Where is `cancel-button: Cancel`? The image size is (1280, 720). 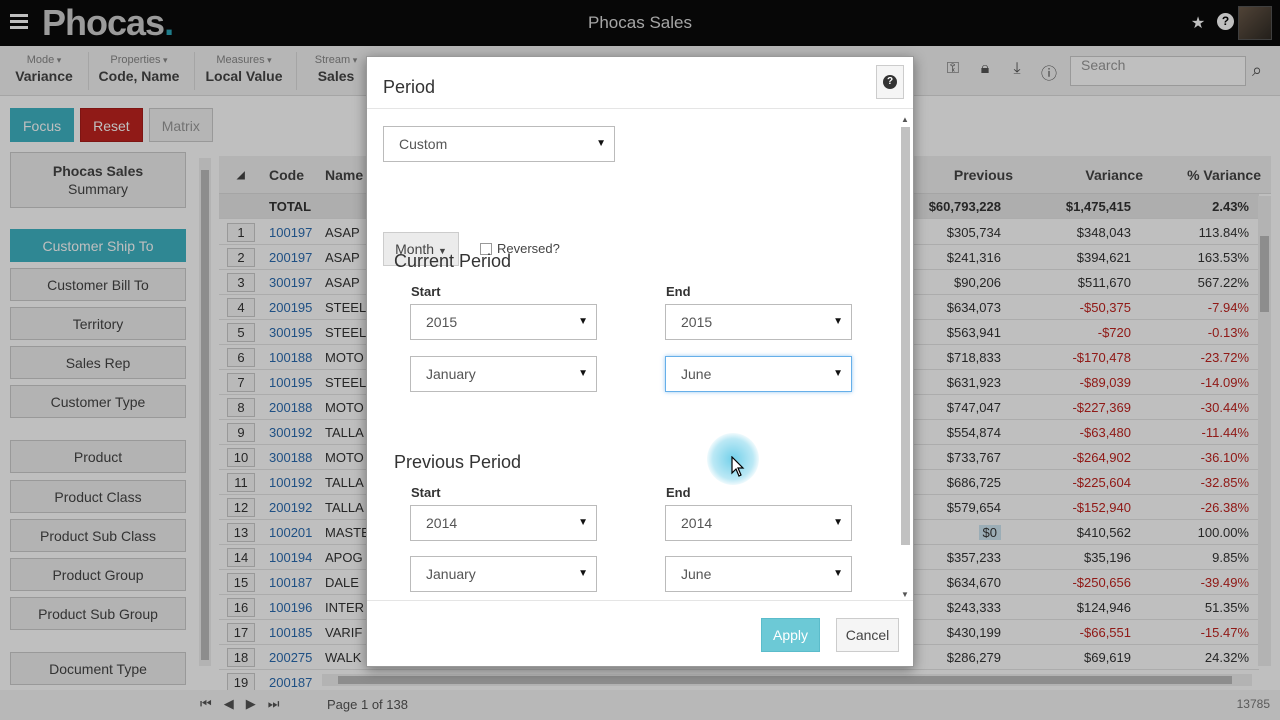 cancel-button: Cancel is located at coordinates (867, 635).